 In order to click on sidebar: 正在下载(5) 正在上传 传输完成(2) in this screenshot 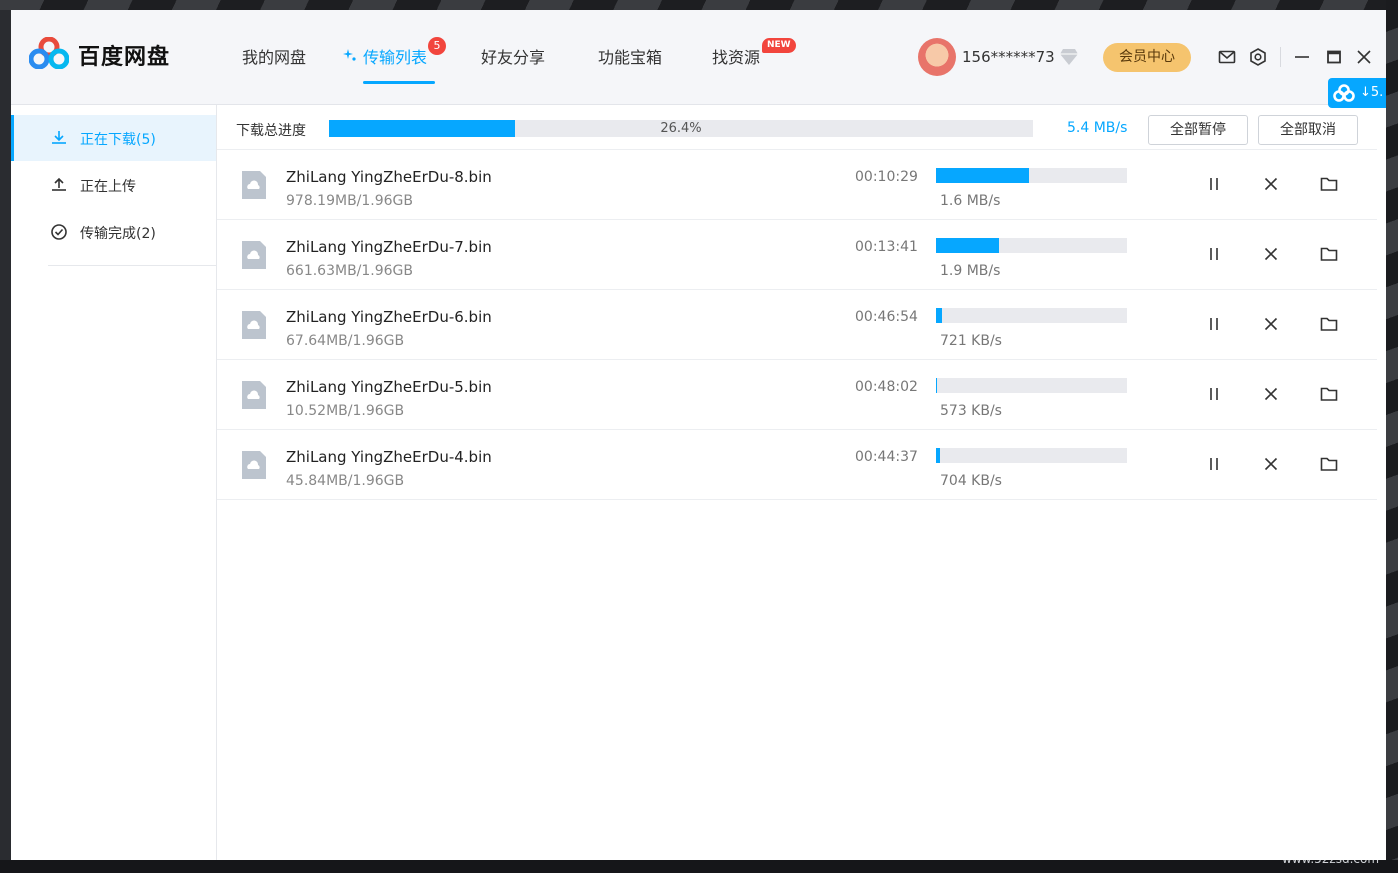, I will do `click(114, 482)`.